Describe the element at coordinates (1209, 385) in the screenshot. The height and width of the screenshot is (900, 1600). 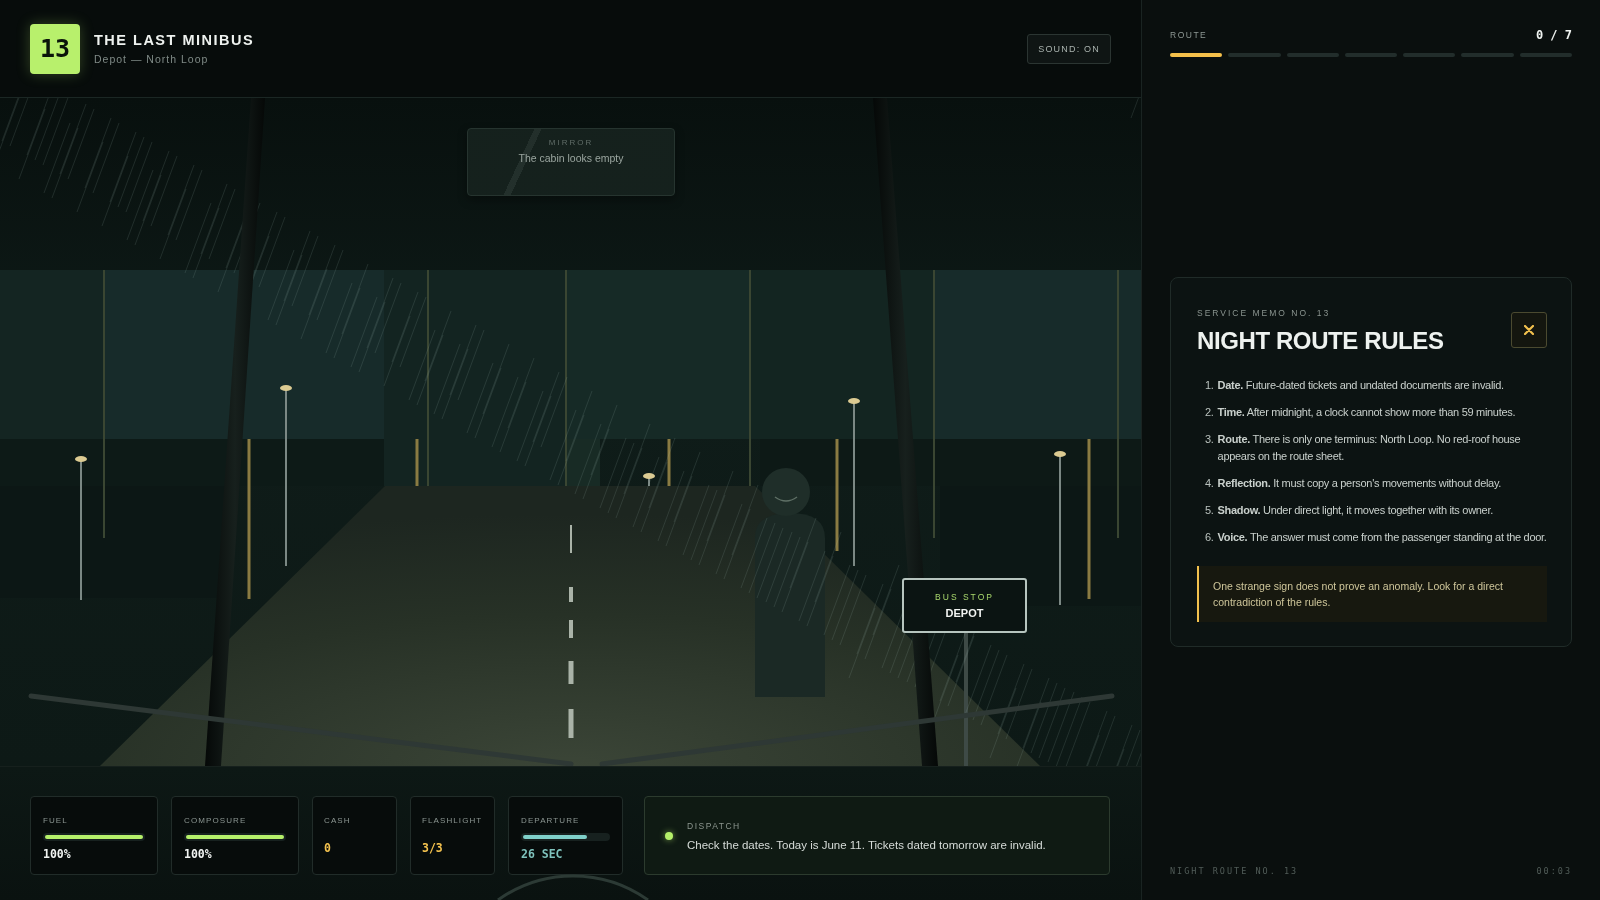
I see `rule-number: 1.` at that location.